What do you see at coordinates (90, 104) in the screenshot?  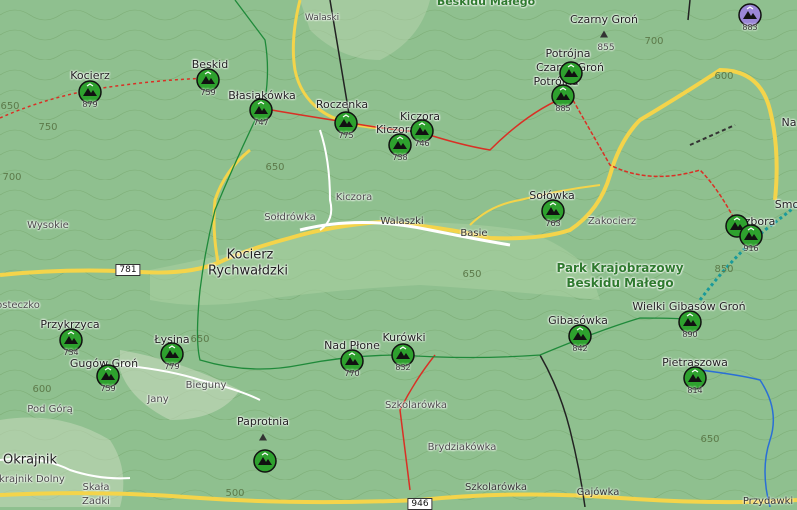 I see `peak-elevation: 879` at bounding box center [90, 104].